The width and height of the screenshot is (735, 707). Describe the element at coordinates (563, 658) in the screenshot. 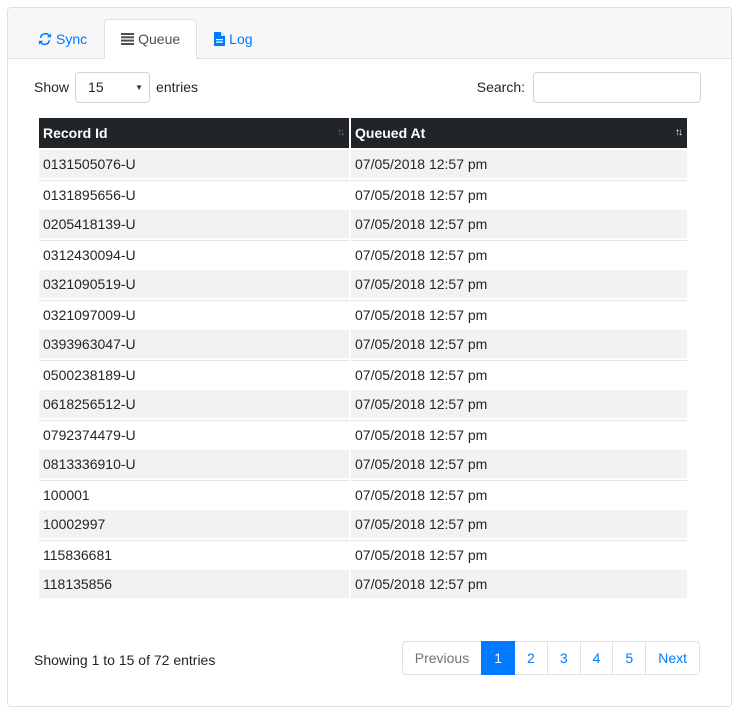

I see `page-button-3: 3` at that location.